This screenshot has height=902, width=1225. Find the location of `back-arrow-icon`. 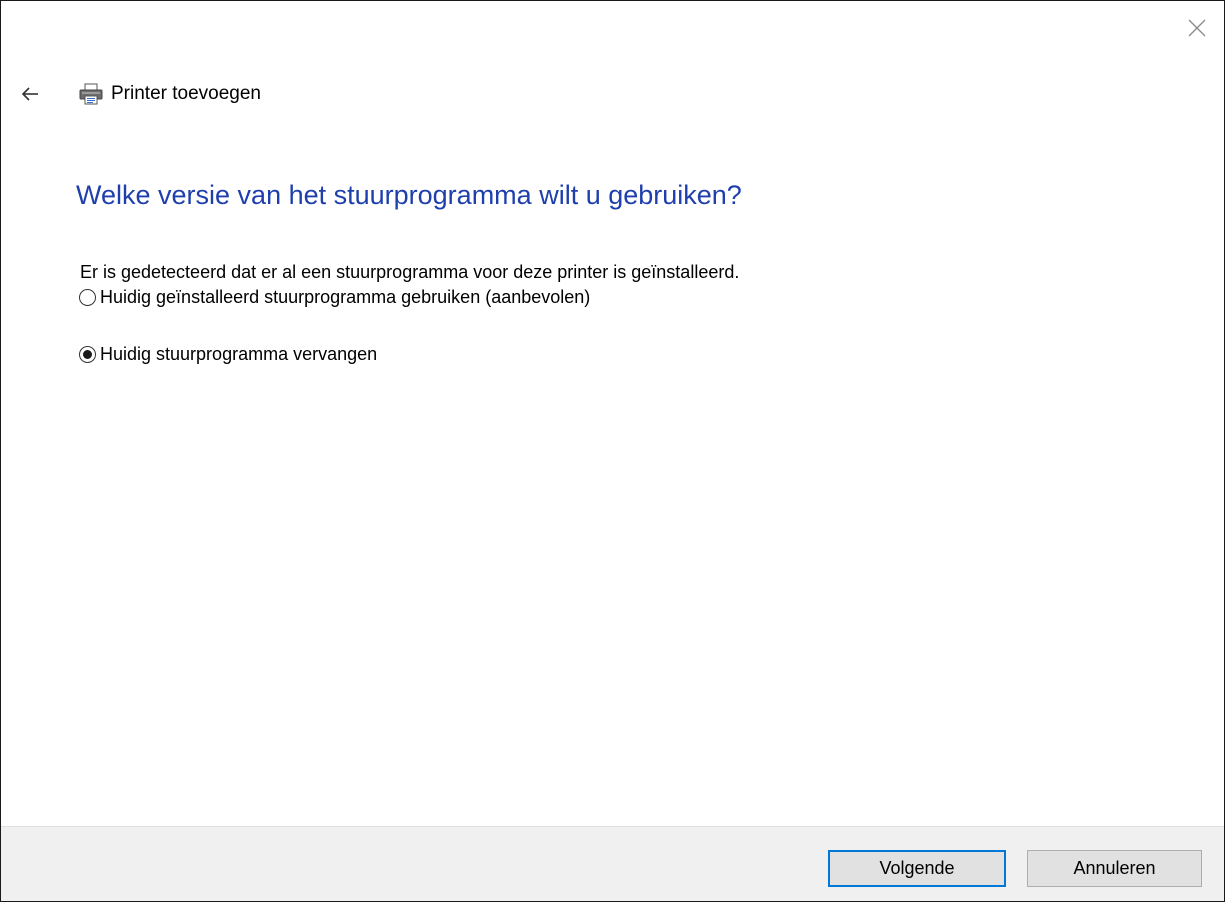

back-arrow-icon is located at coordinates (29, 94).